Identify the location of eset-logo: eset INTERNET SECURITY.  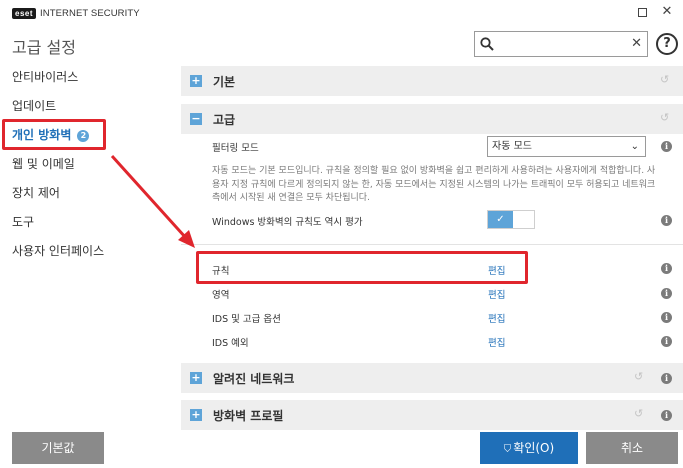
(76, 13).